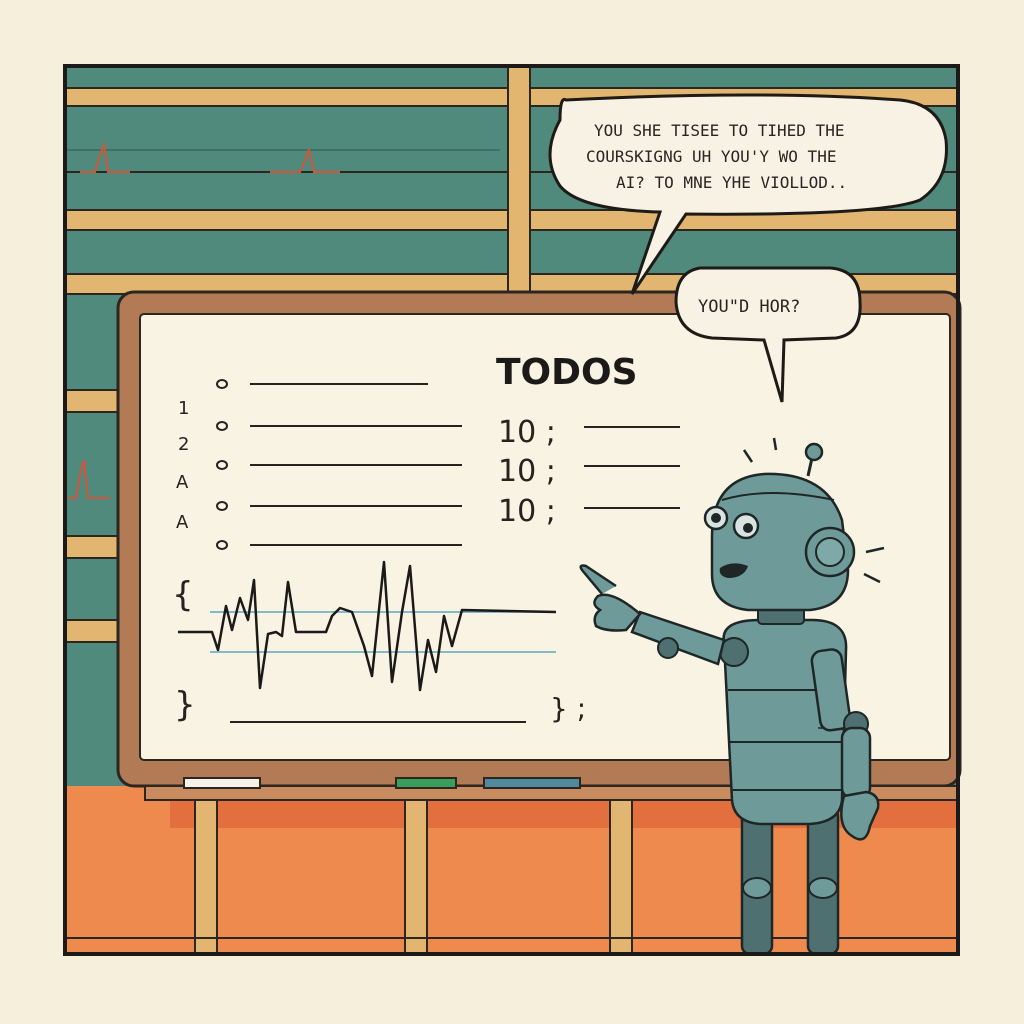  Describe the element at coordinates (182, 522) in the screenshot. I see `left-number-4: A` at that location.